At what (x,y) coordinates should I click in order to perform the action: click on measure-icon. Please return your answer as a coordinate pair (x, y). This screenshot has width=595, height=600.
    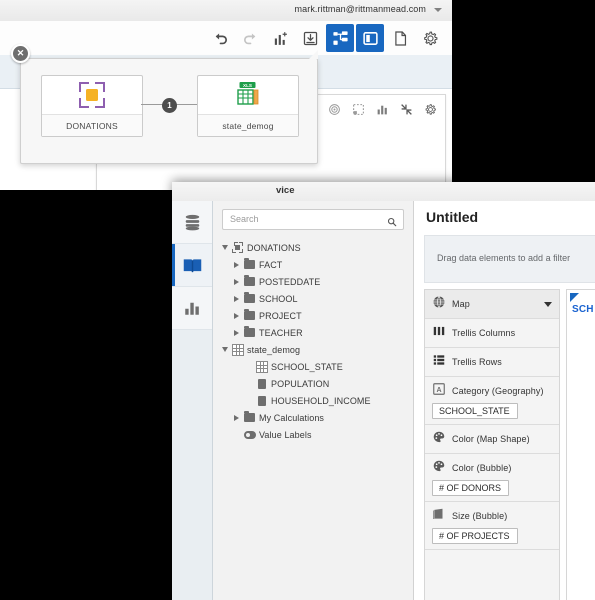
    Looking at the image, I should click on (261, 400).